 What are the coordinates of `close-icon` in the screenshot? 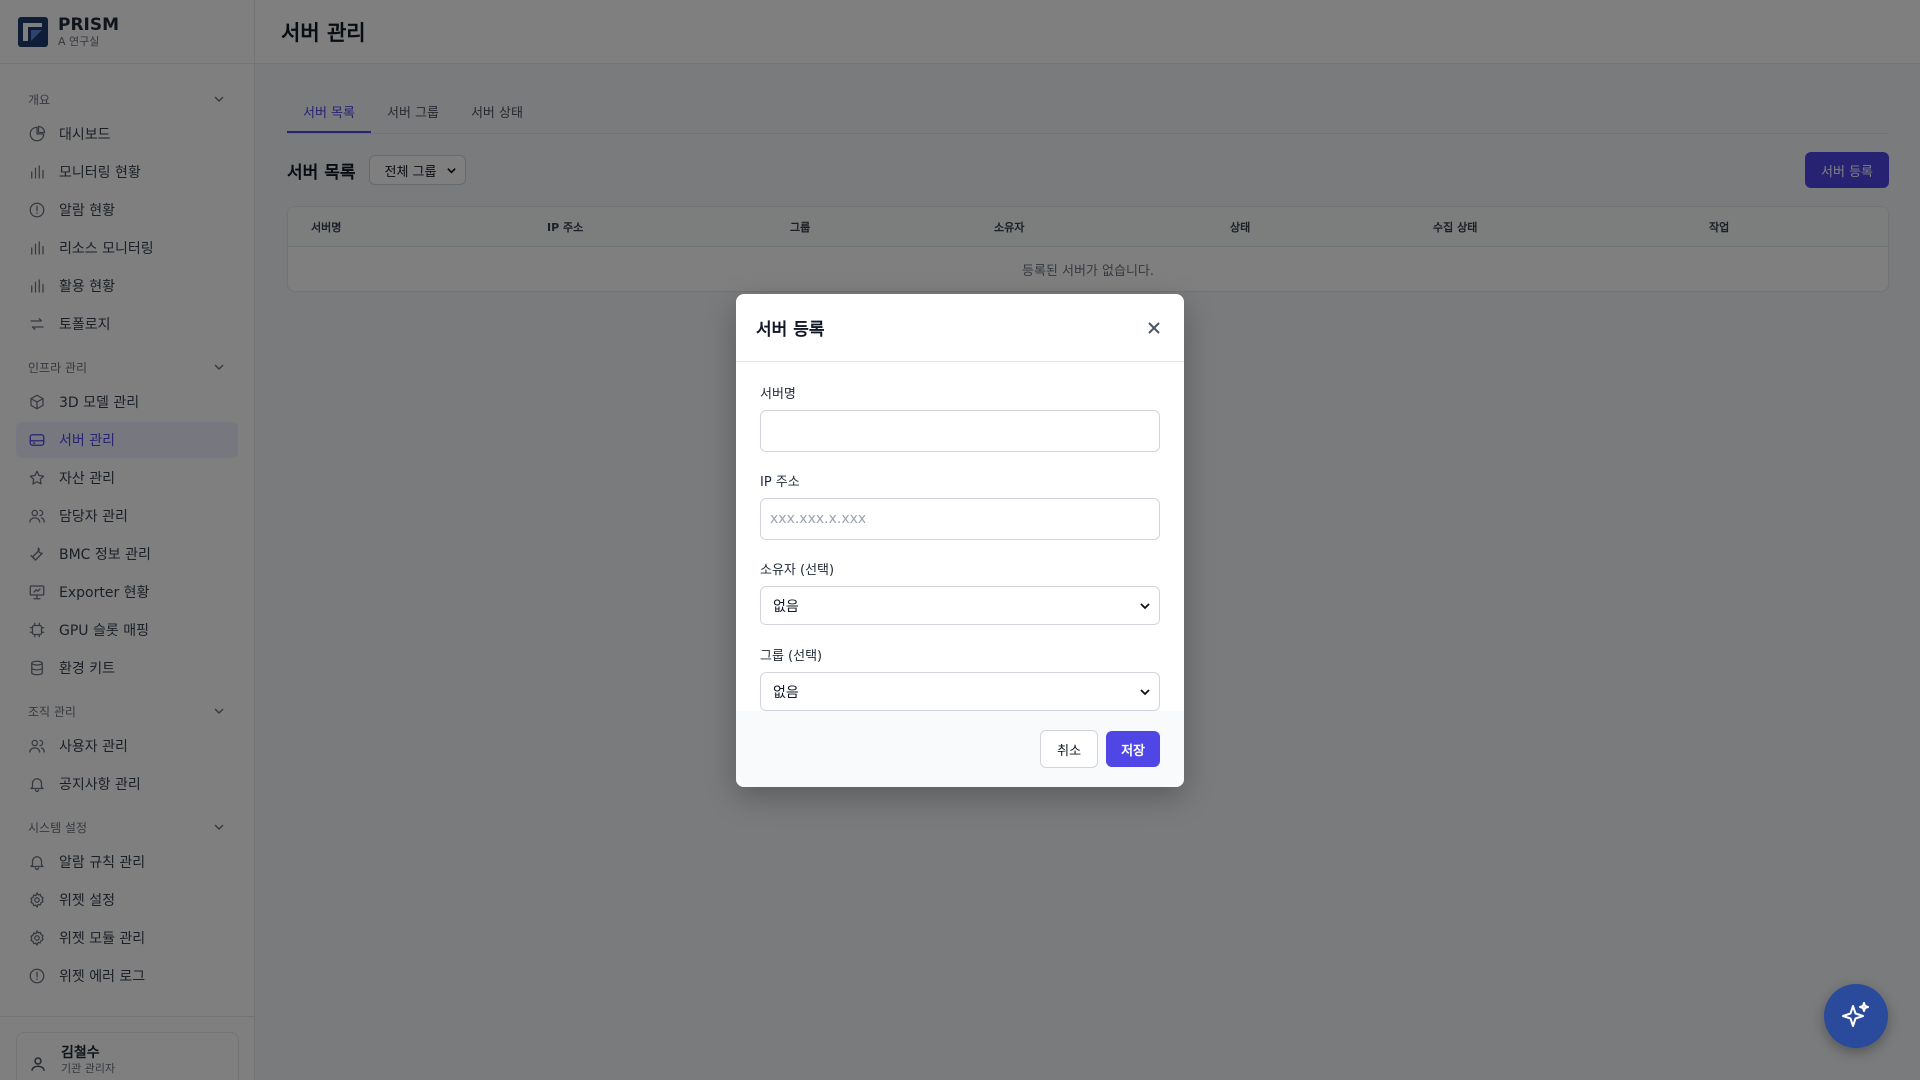 It's located at (1154, 327).